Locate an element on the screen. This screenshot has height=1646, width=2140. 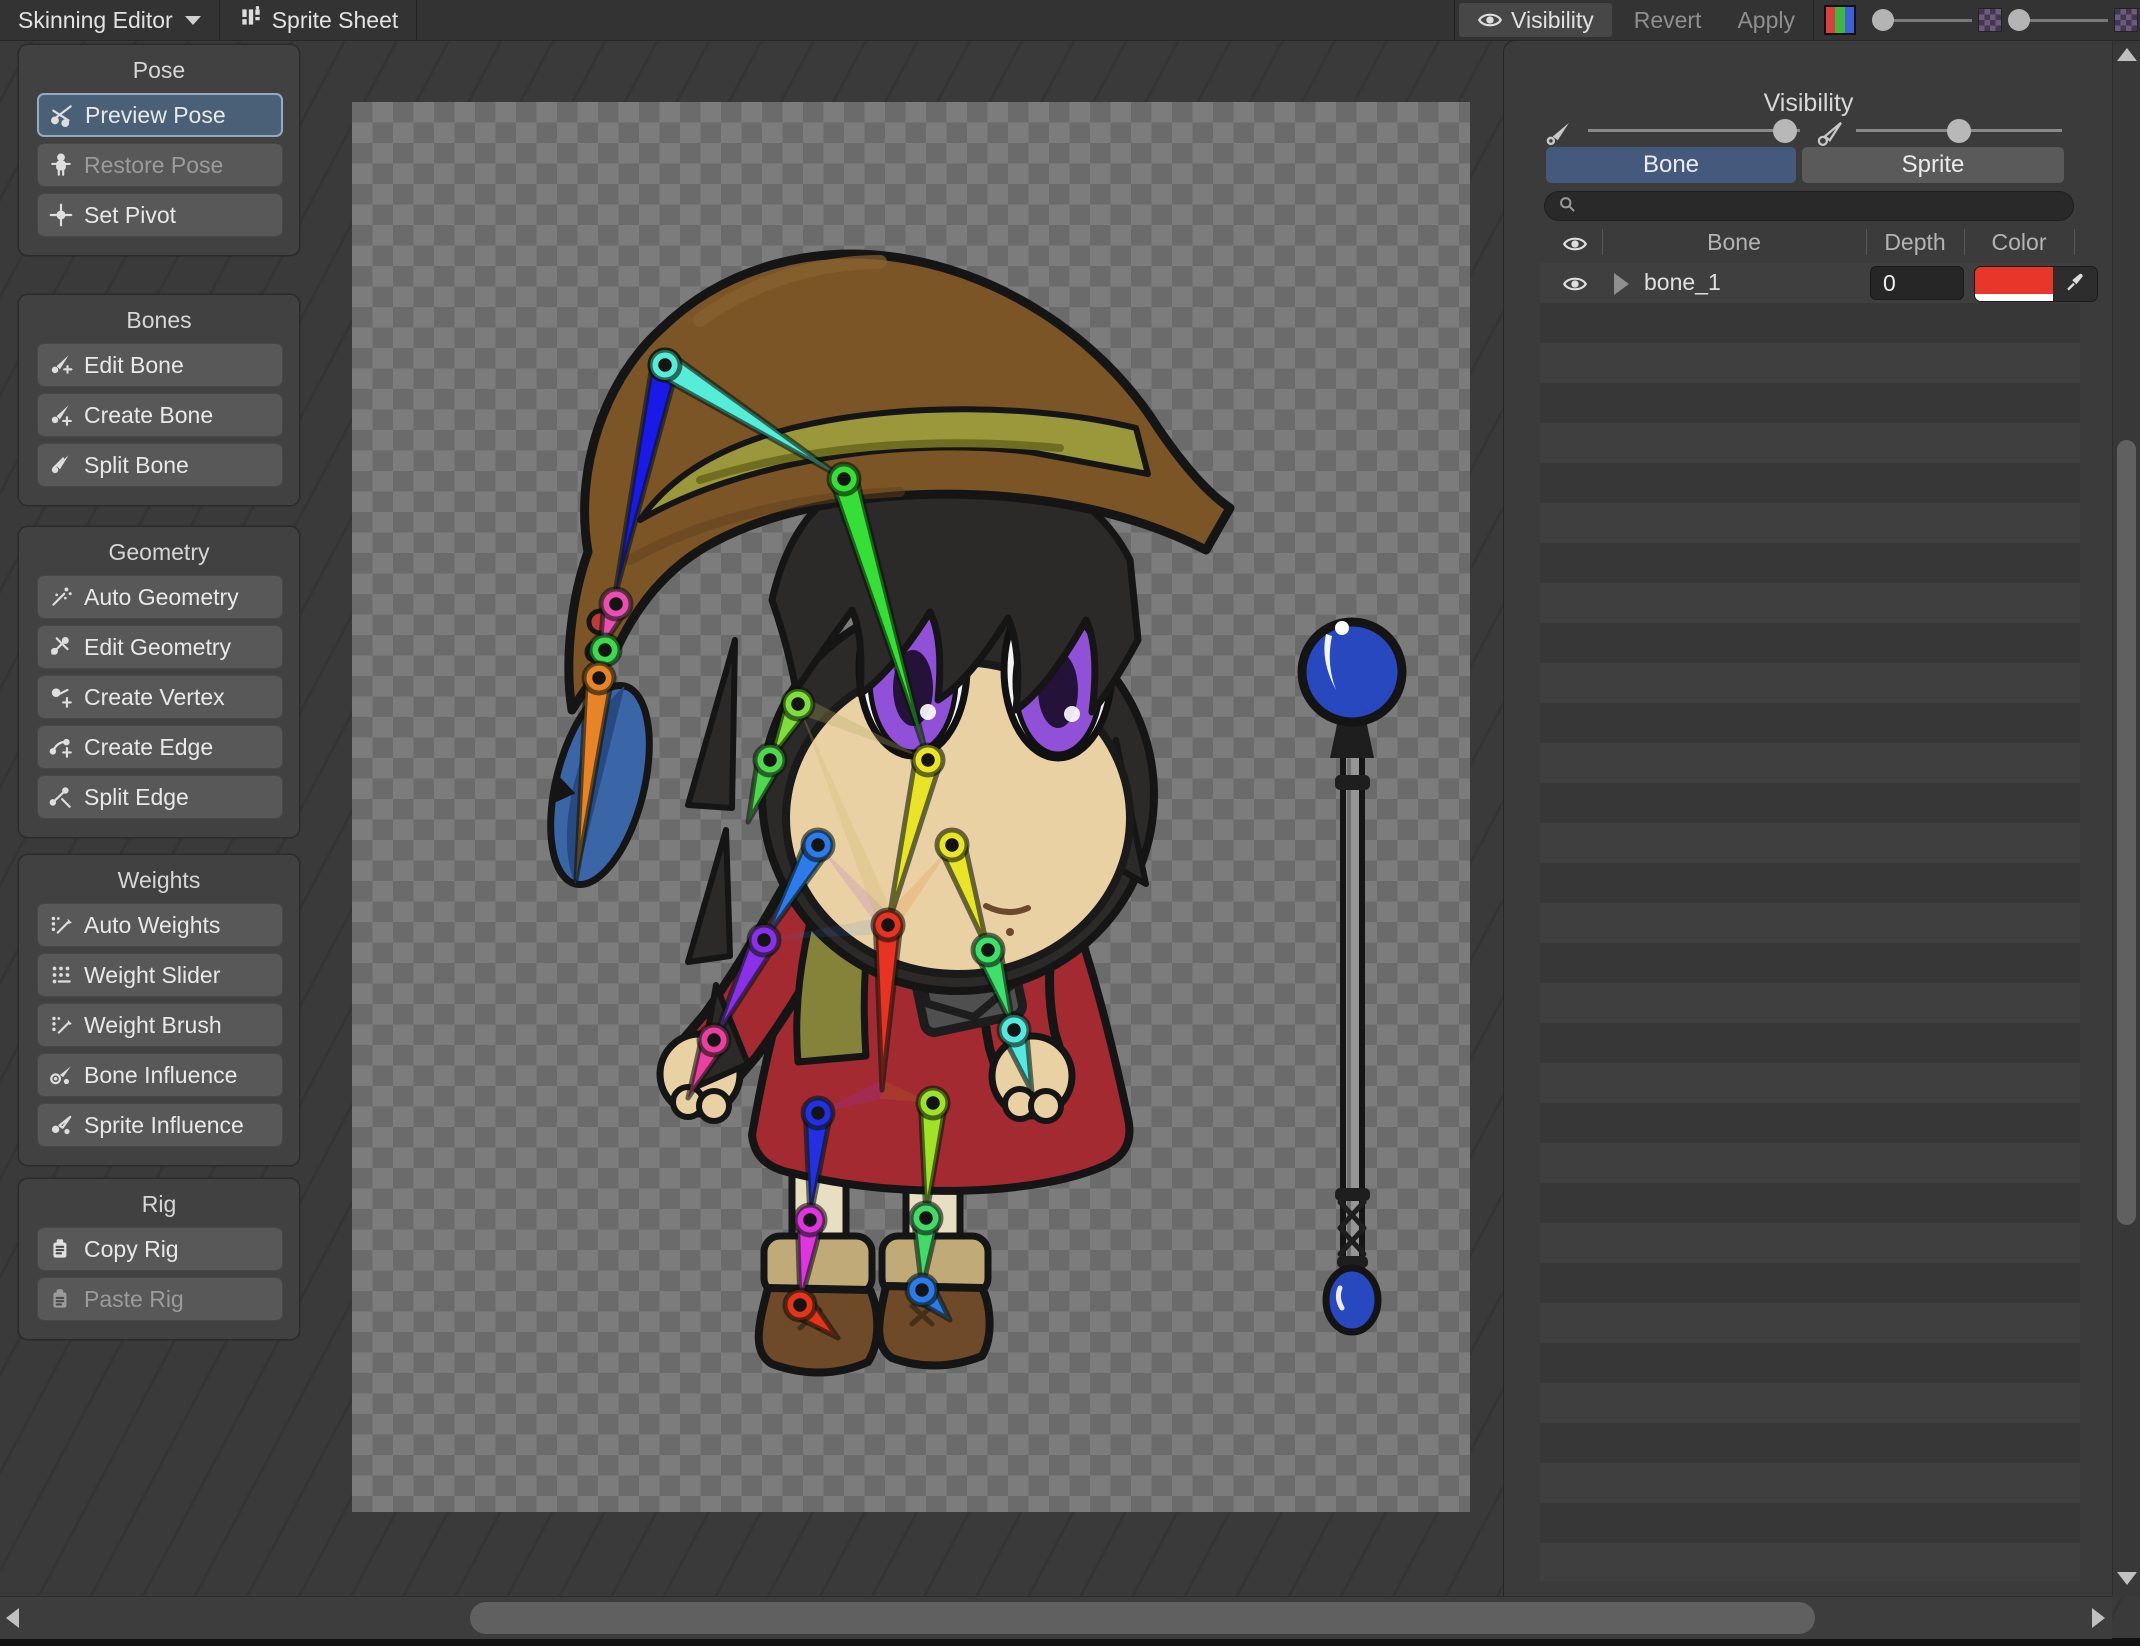
window-bottom-edge is located at coordinates (1070, 1642).